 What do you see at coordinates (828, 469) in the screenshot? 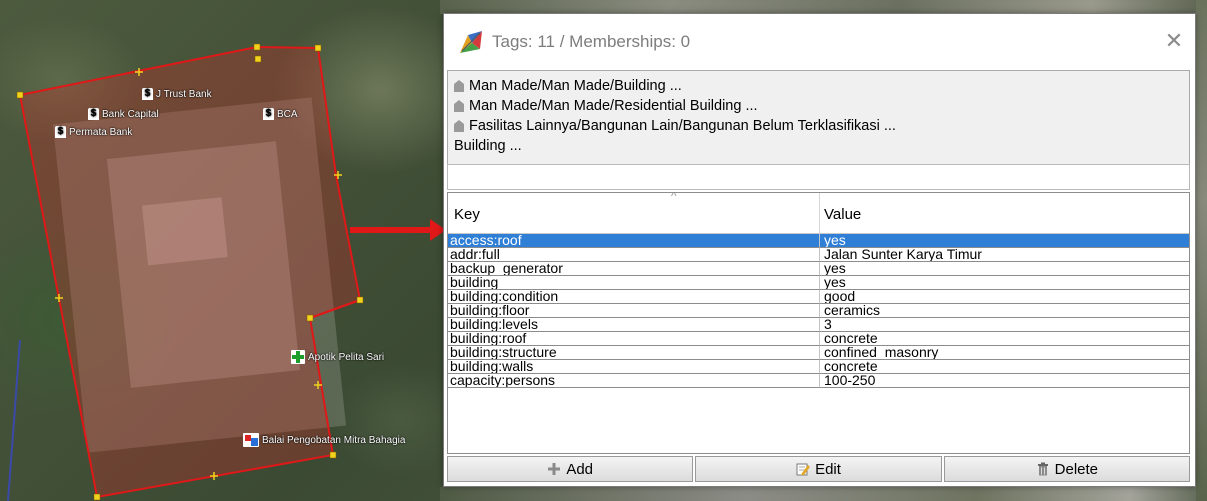
I see `edit-button-label: Edit` at bounding box center [828, 469].